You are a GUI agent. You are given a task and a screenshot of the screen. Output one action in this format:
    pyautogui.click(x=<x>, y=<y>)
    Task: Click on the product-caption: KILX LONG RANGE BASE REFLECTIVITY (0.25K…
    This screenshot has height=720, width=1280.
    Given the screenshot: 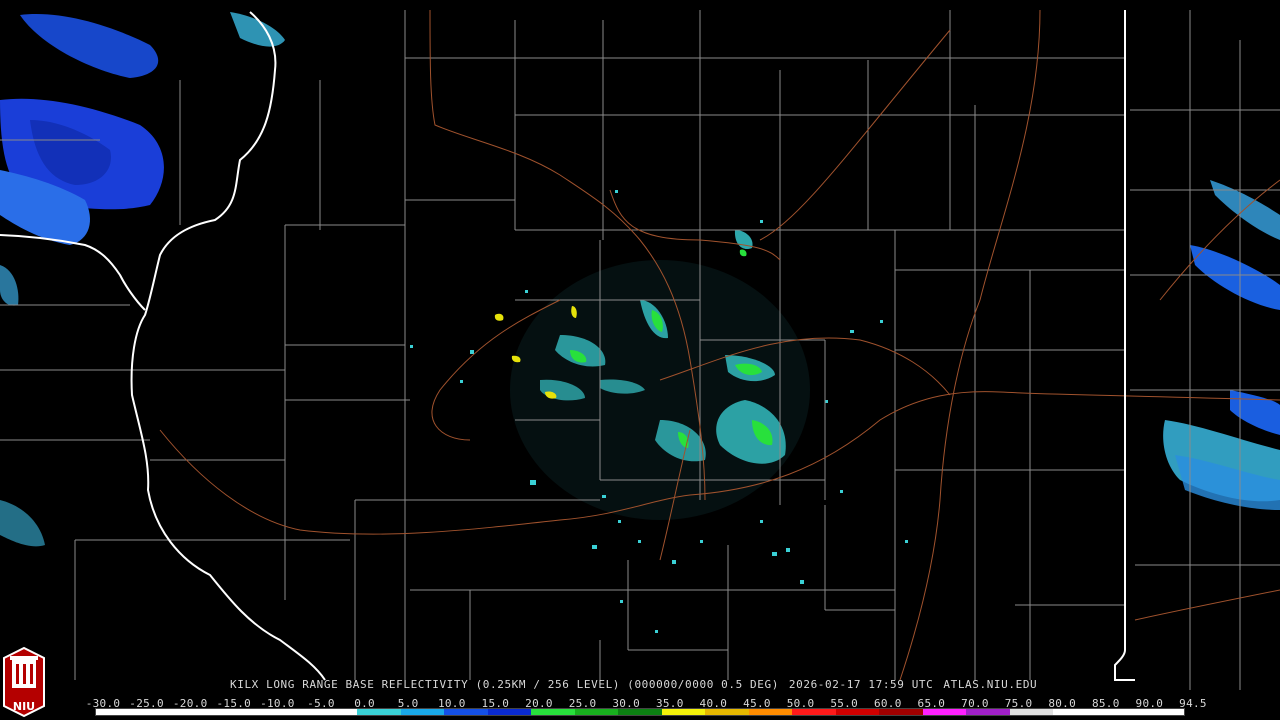 What is the action you would take?
    pyautogui.click(x=638, y=684)
    